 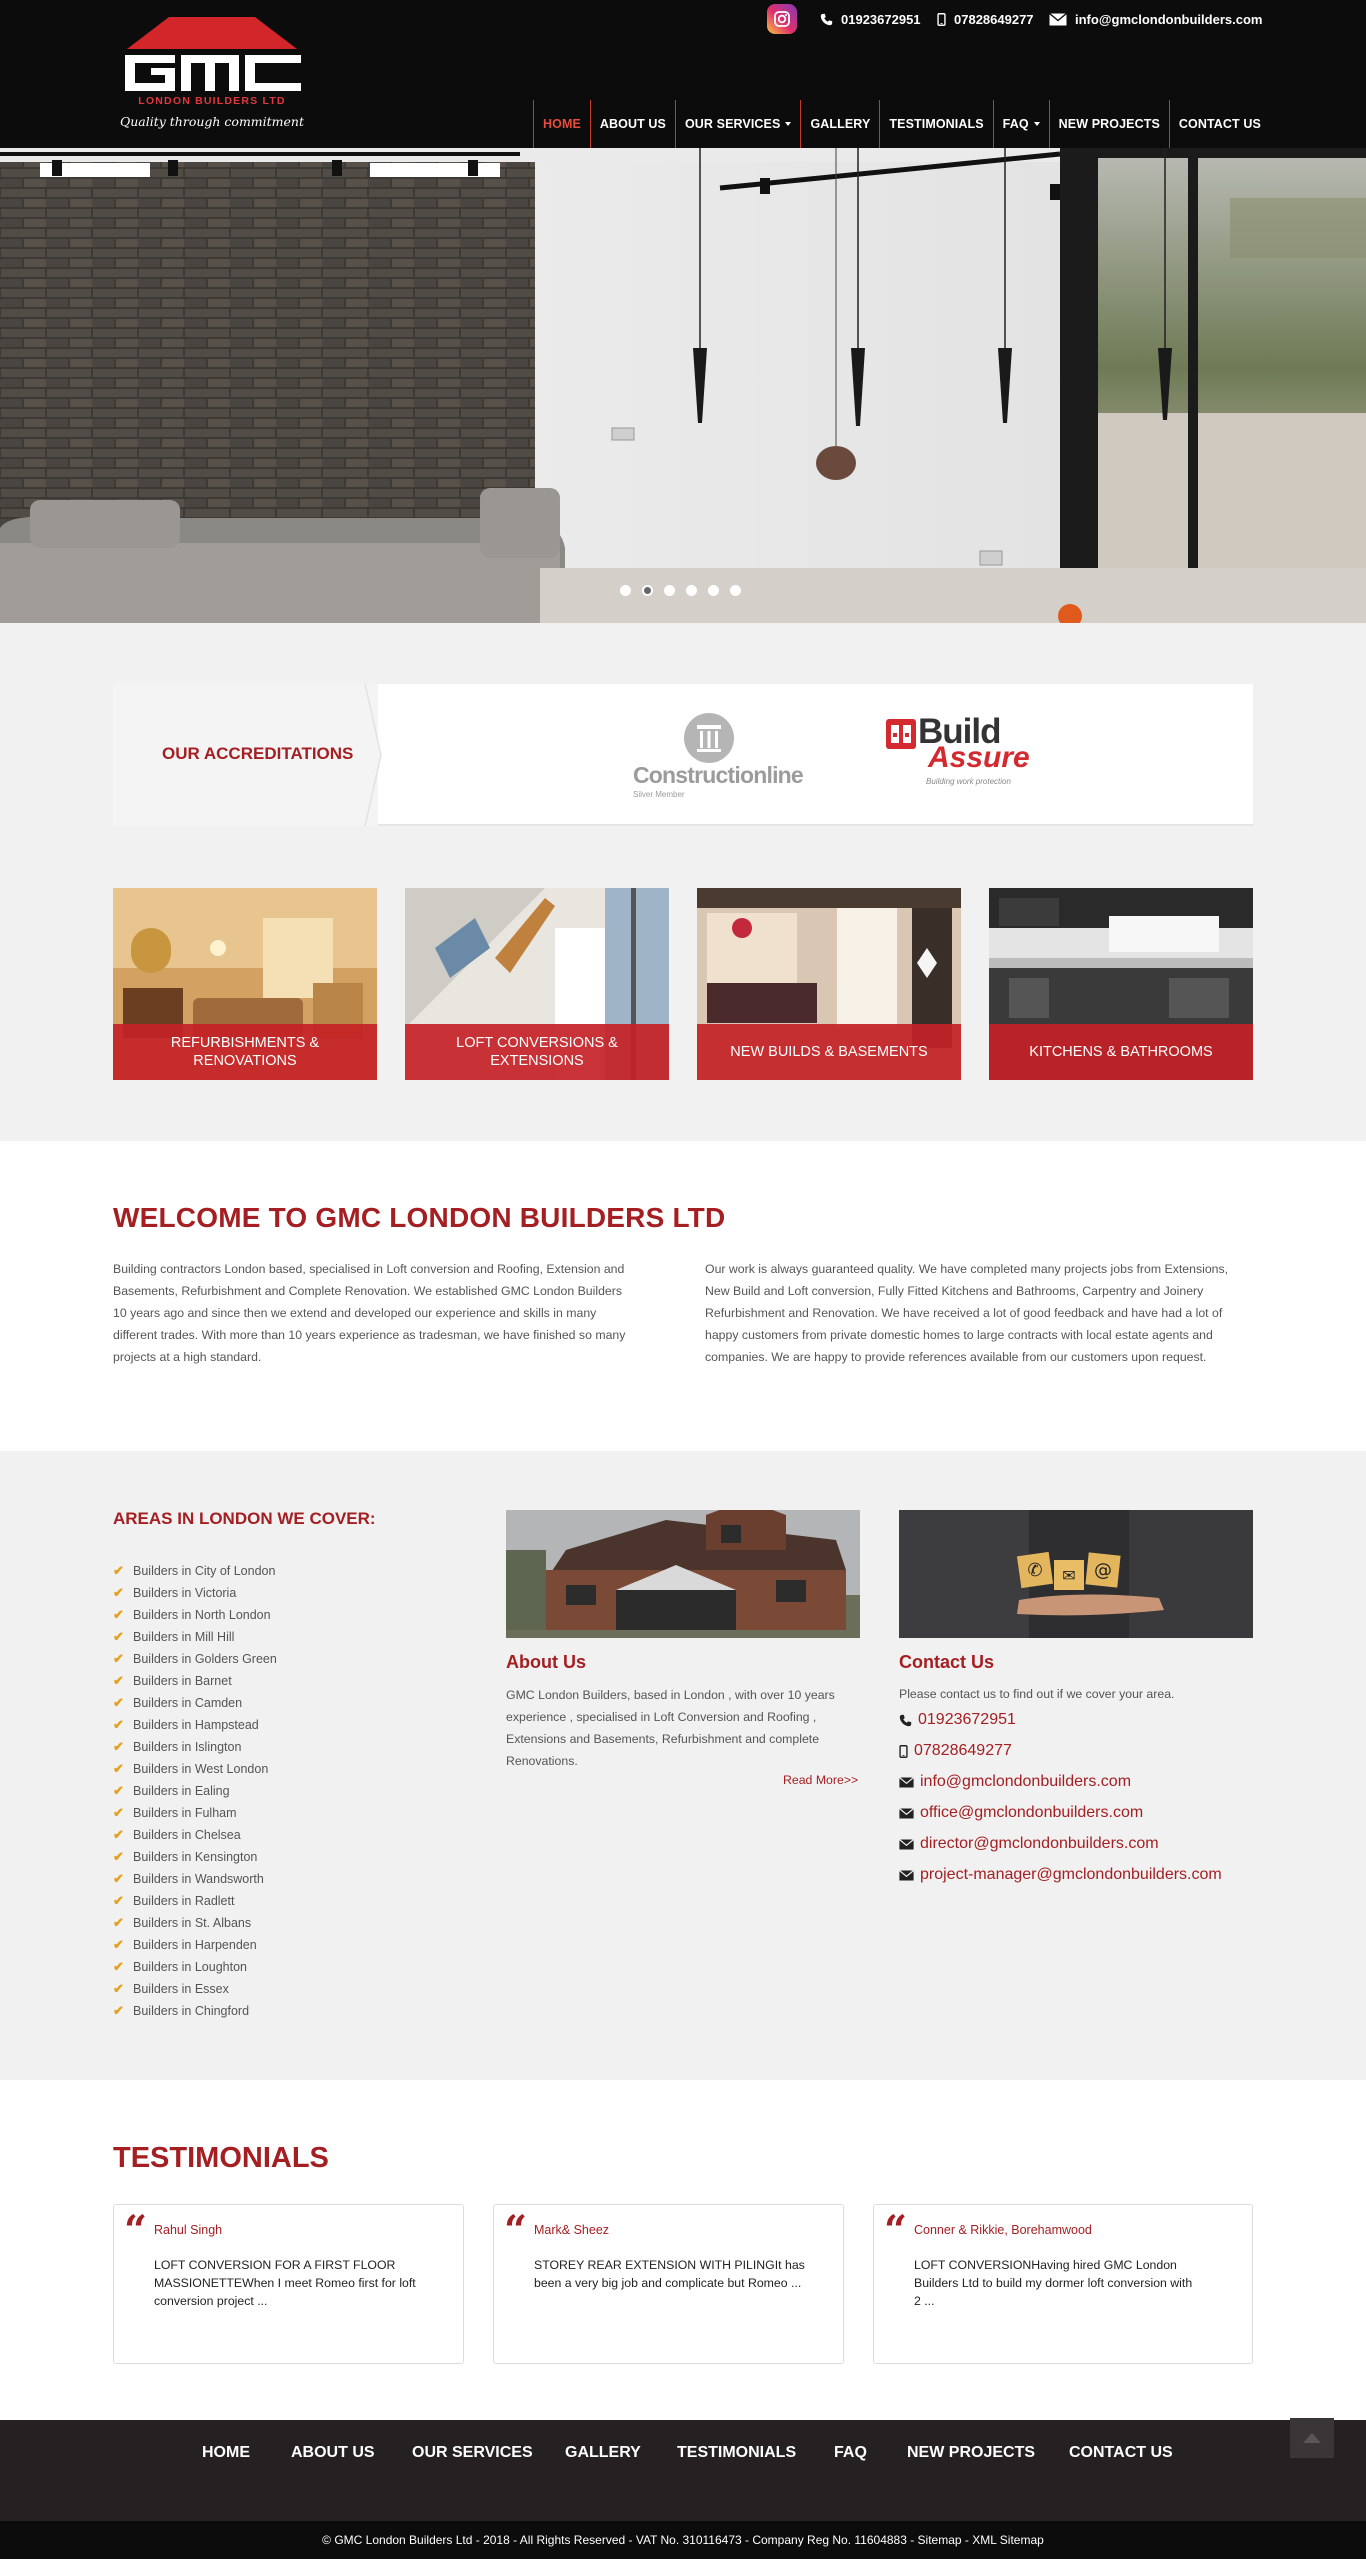 I want to click on service-tile-newbuilds: NEW BUILDS & BASEMENTS, so click(x=829, y=984).